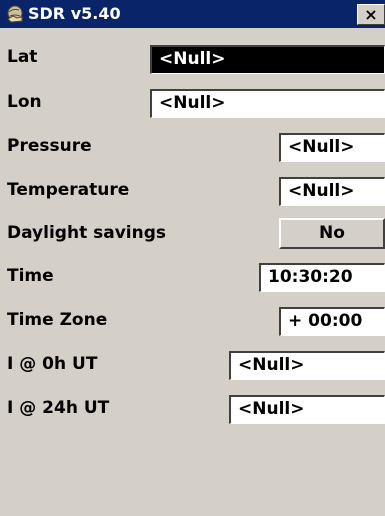  Describe the element at coordinates (267, 59) in the screenshot. I see `lat-field: <Null>` at that location.